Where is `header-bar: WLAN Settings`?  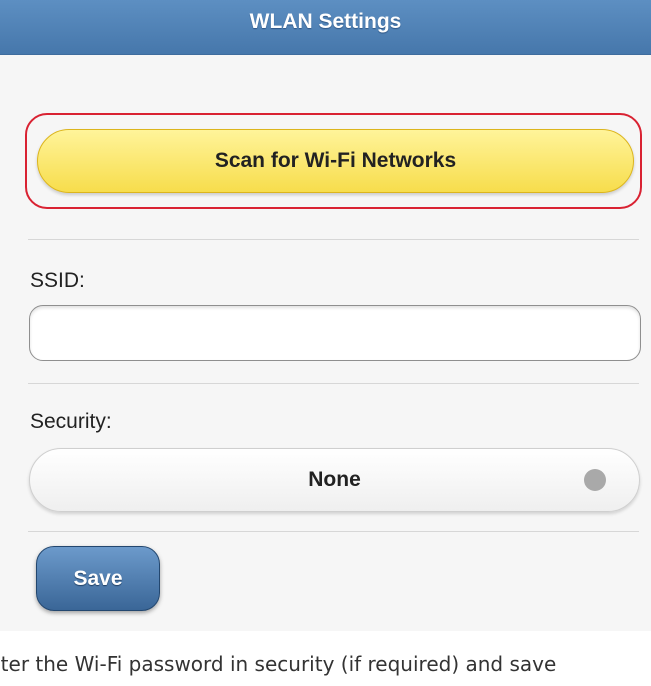 header-bar: WLAN Settings is located at coordinates (325, 27).